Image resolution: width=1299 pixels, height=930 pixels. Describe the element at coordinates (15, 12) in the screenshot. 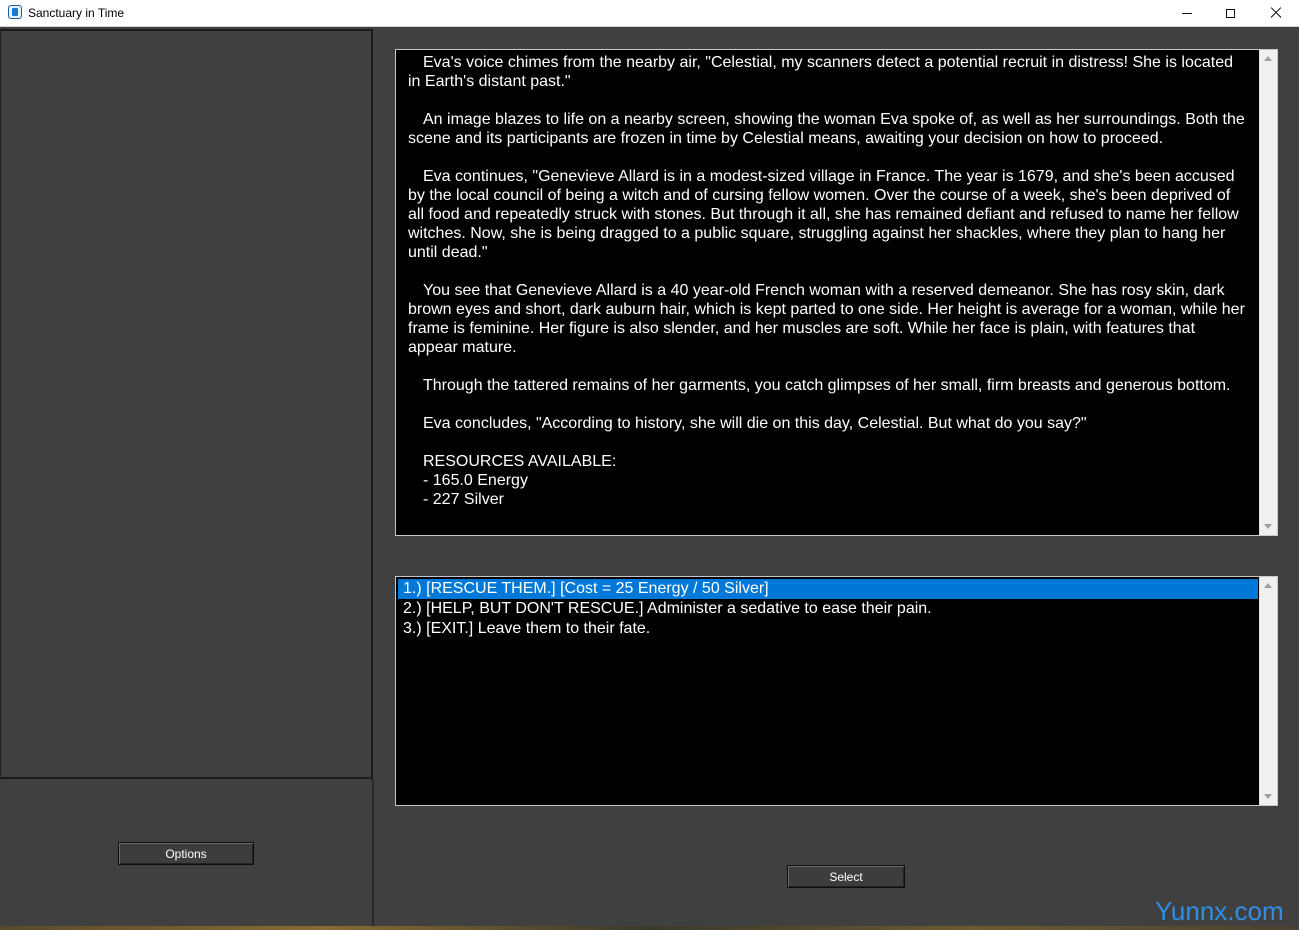

I see `app-icon` at that location.